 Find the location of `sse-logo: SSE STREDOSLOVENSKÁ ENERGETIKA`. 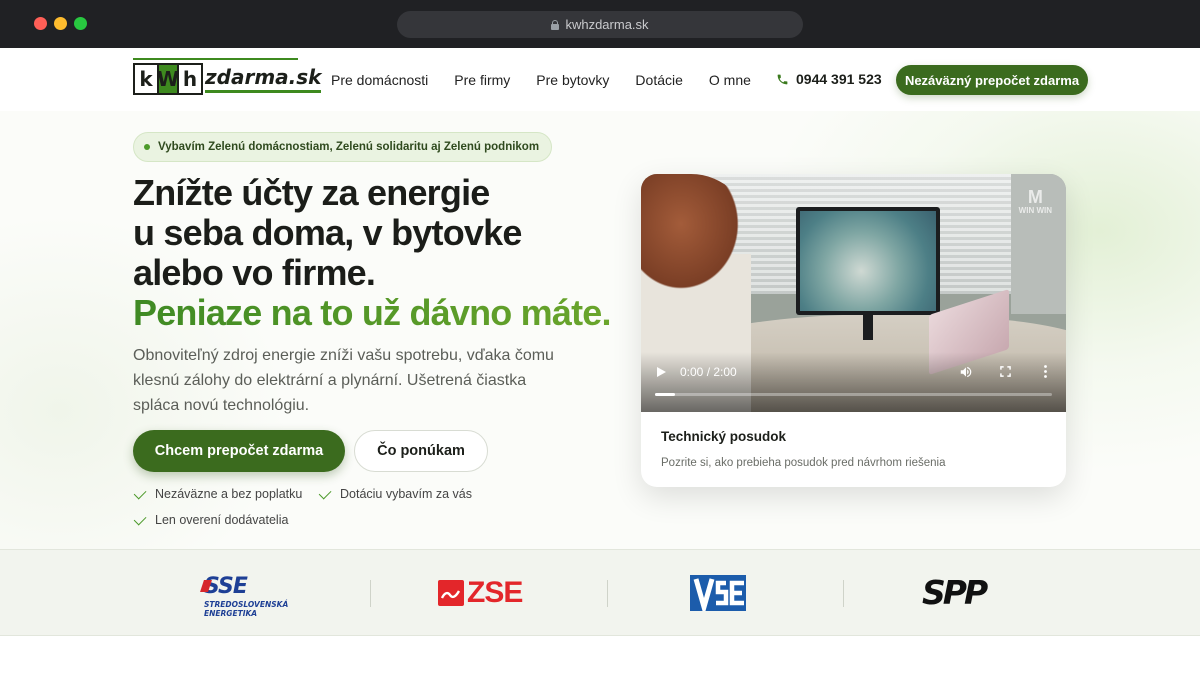

sse-logo: SSE STREDOSLOVENSKÁ ENERGETIKA is located at coordinates (246, 596).